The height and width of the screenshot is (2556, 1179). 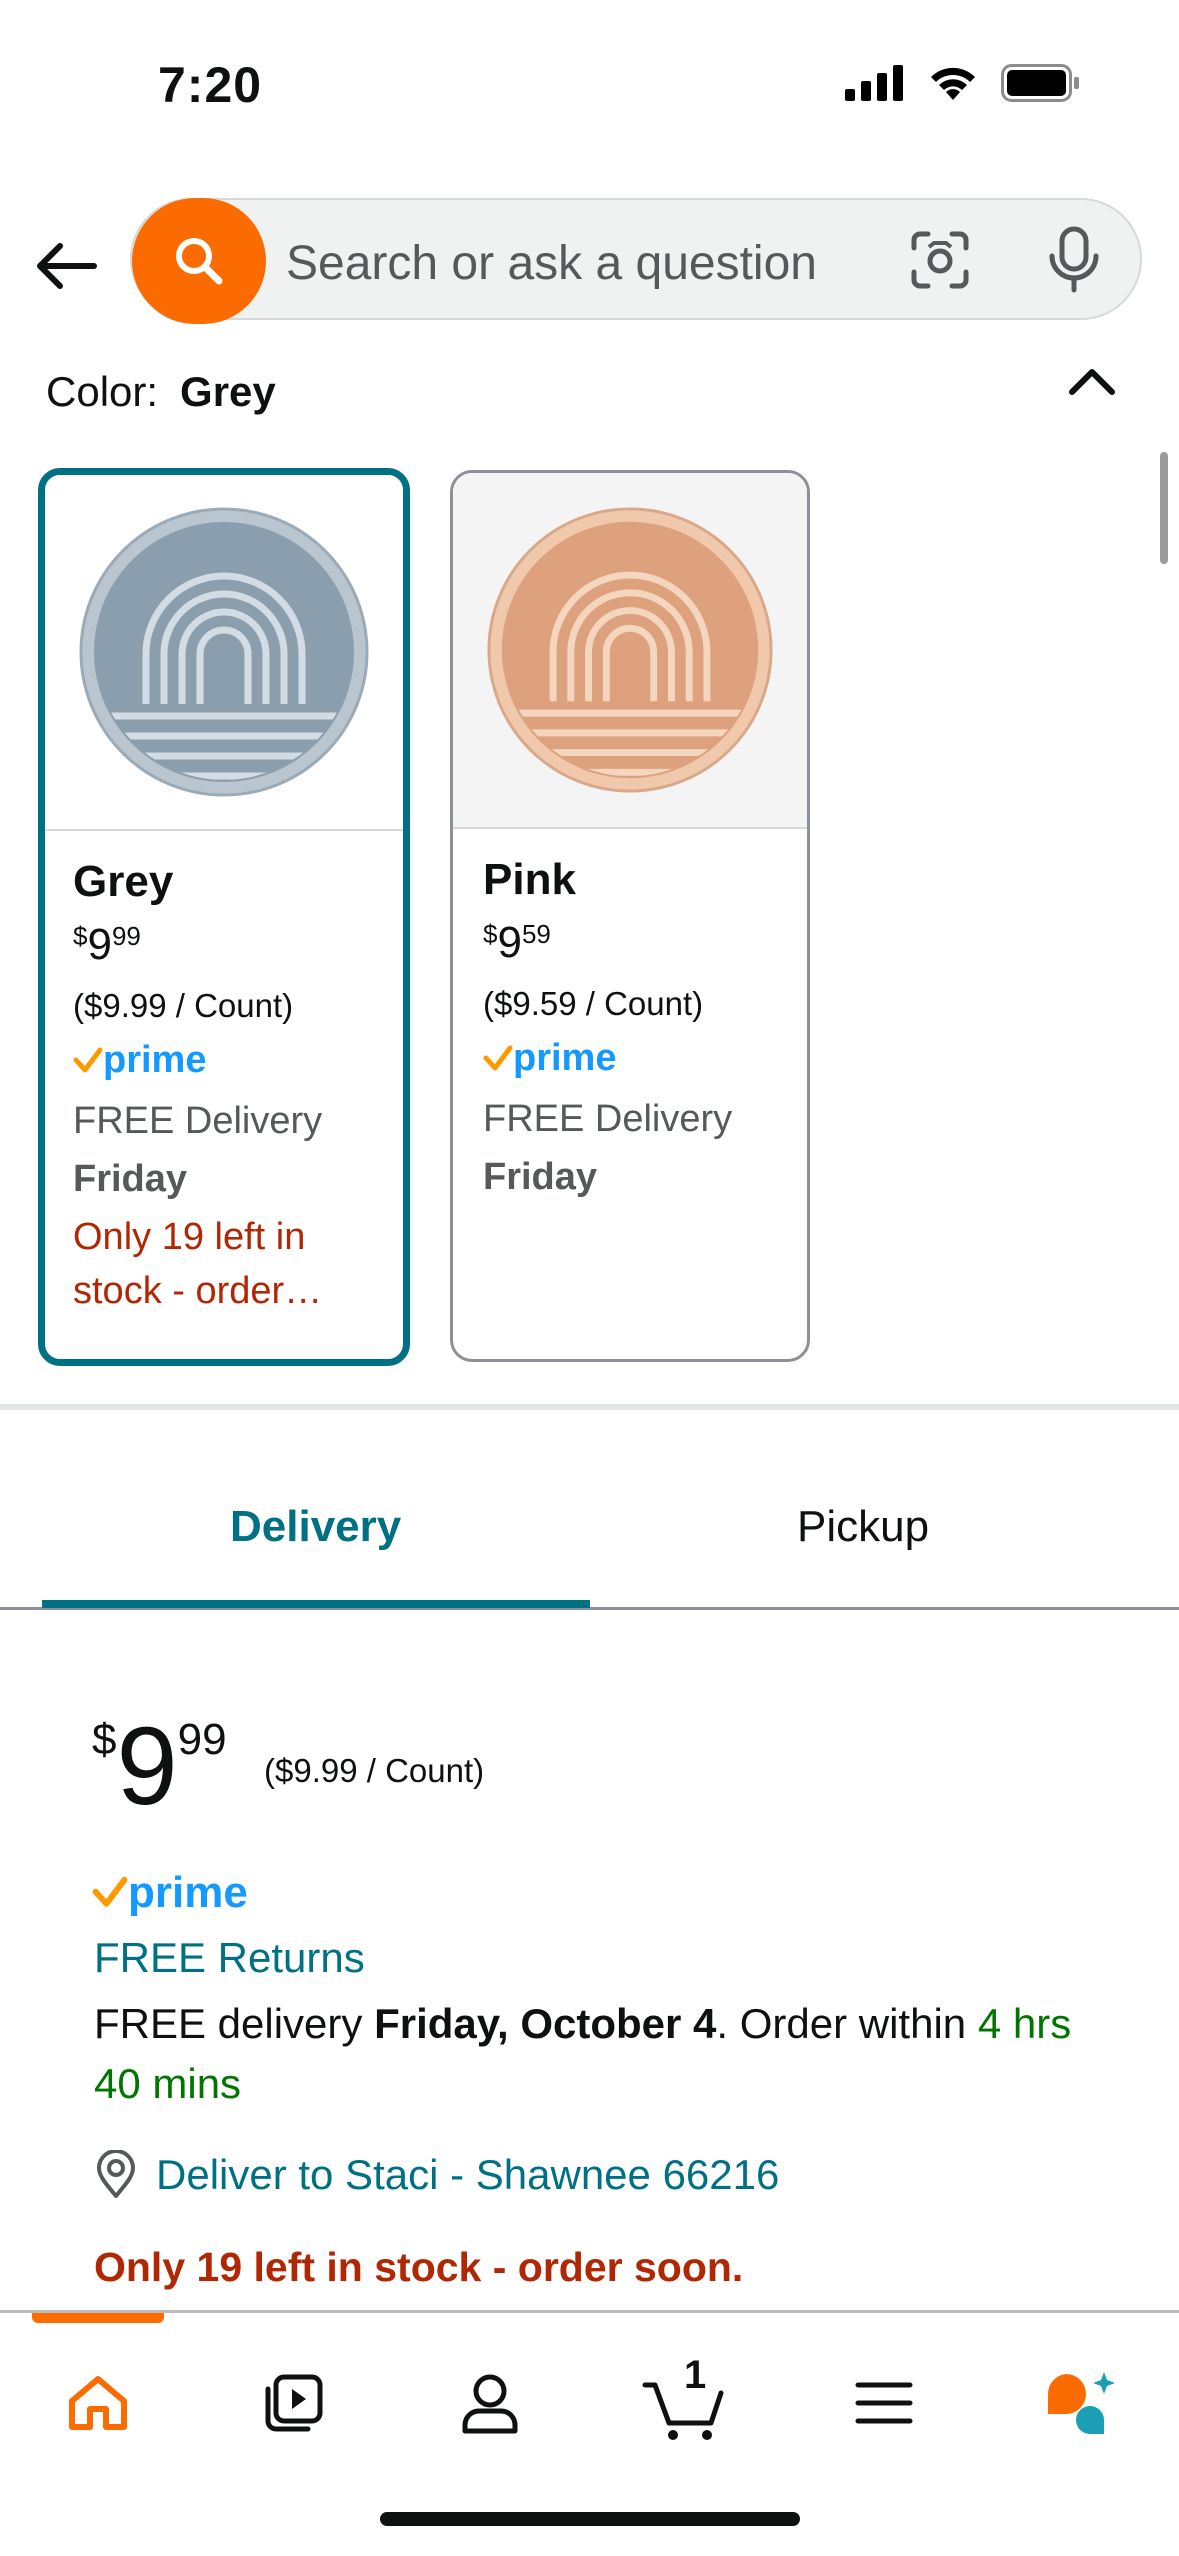 What do you see at coordinates (551, 263) in the screenshot?
I see `search-input: Search or ask a question` at bounding box center [551, 263].